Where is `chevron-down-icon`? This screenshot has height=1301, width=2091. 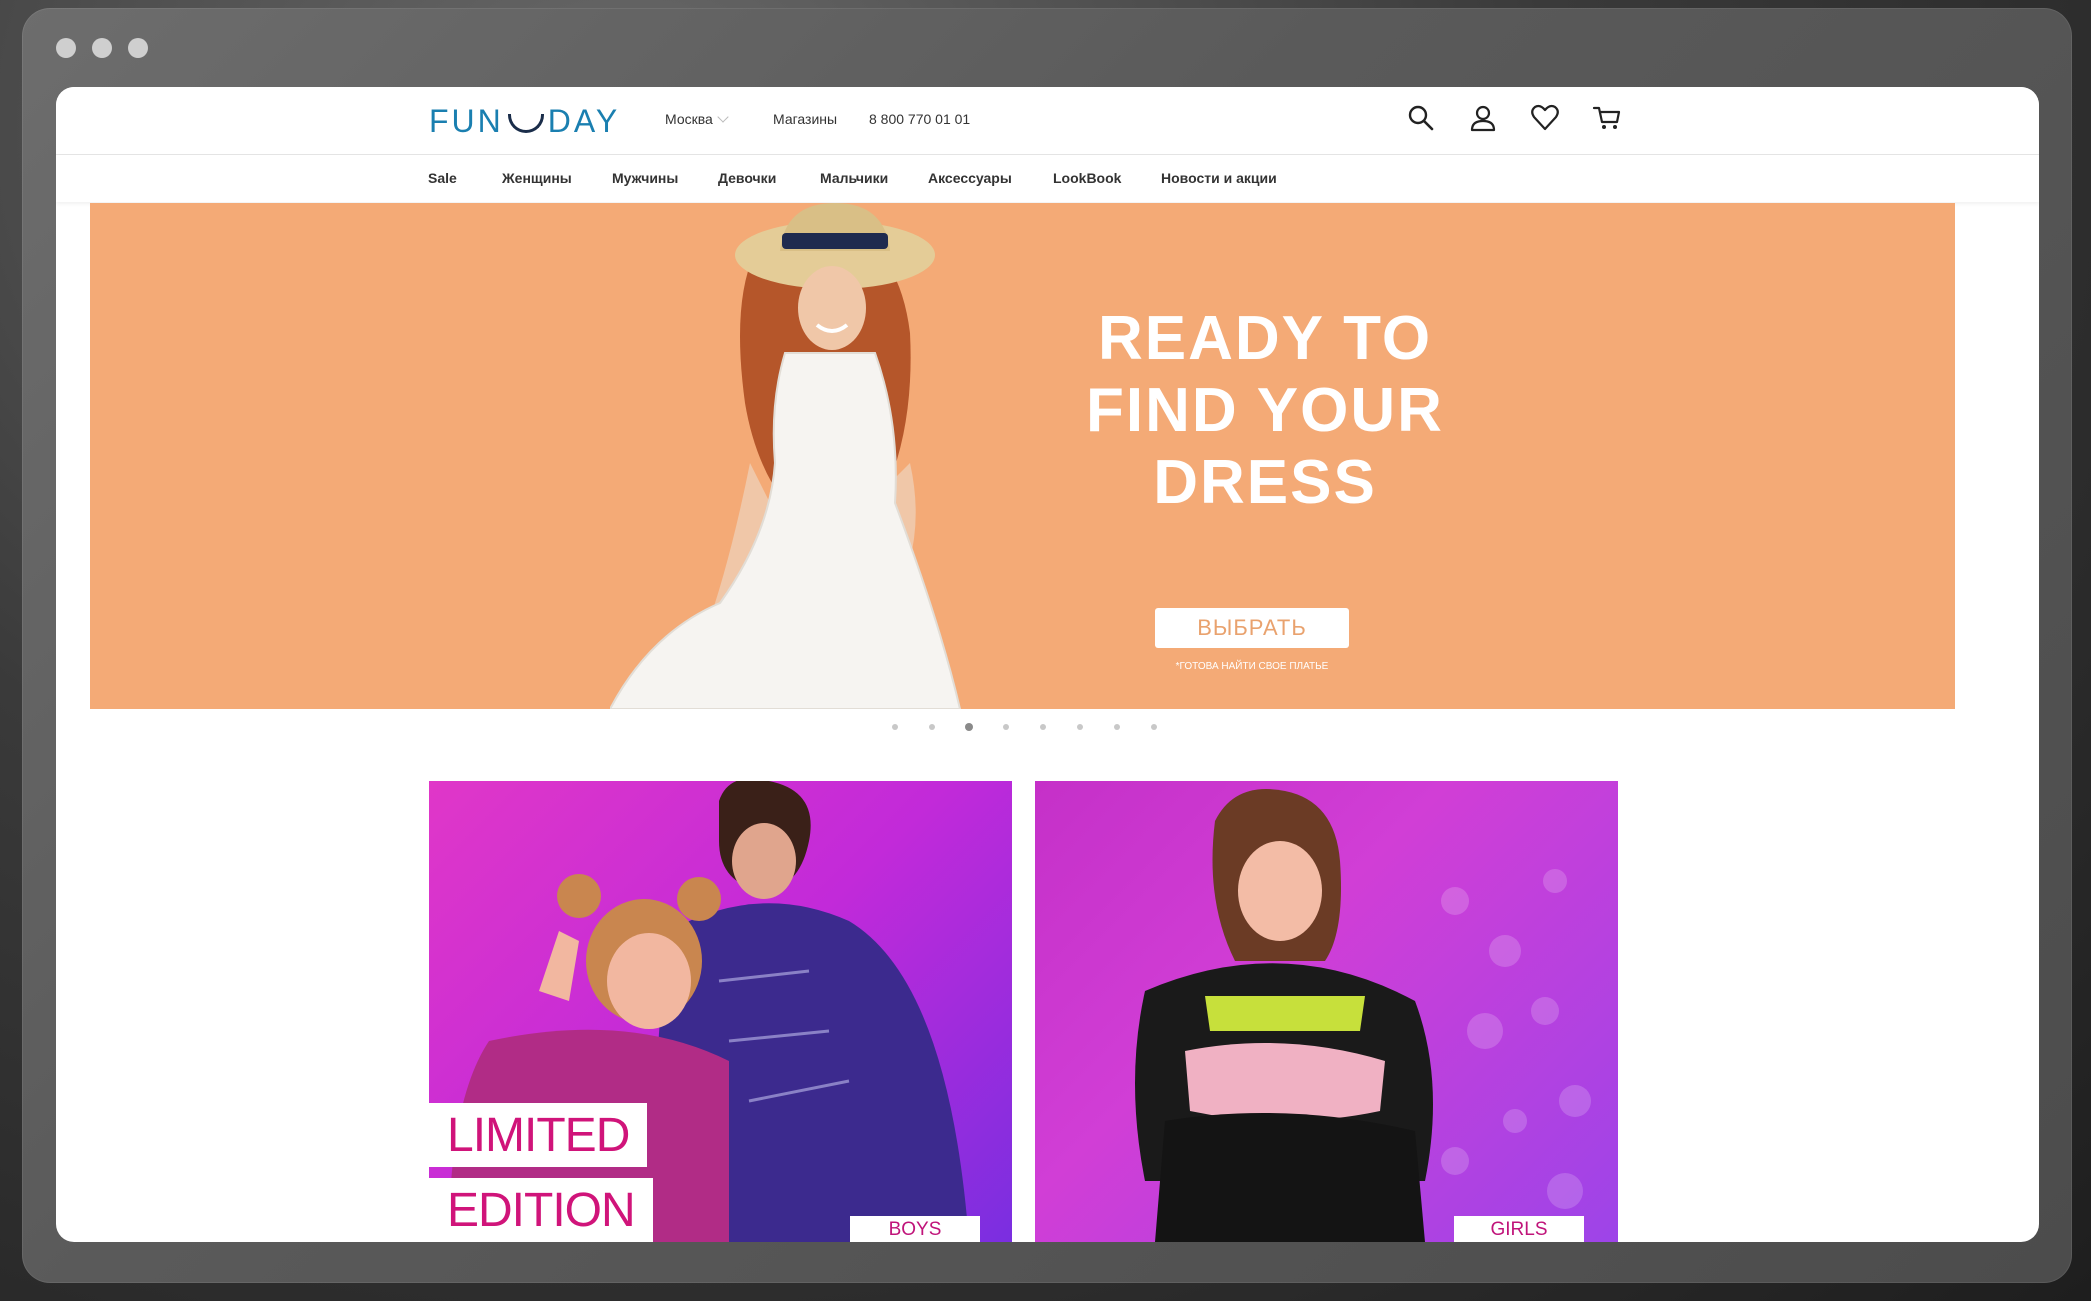 chevron-down-icon is located at coordinates (723, 117).